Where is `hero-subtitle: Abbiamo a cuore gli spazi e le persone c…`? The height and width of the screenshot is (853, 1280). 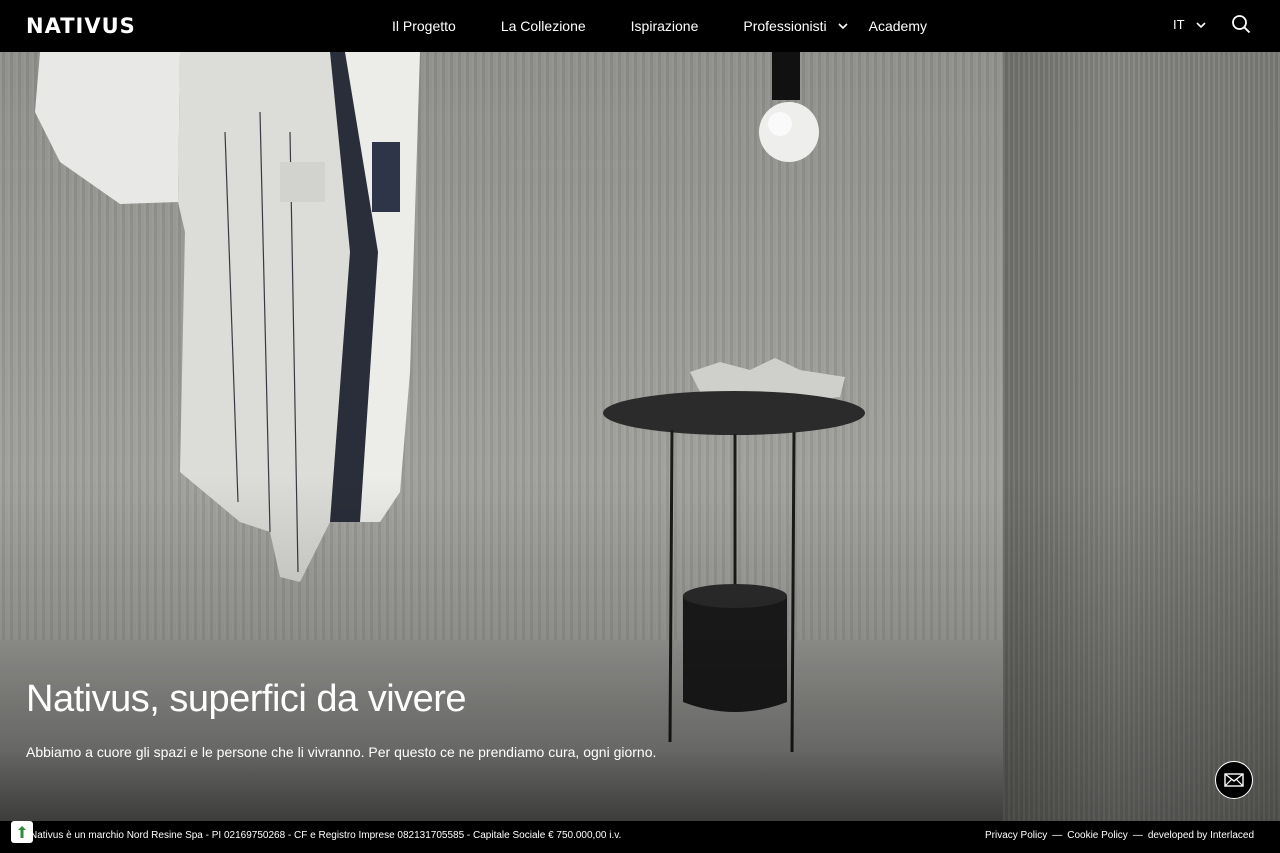
hero-subtitle: Abbiamo a cuore gli spazi e le persone c… is located at coordinates (341, 752).